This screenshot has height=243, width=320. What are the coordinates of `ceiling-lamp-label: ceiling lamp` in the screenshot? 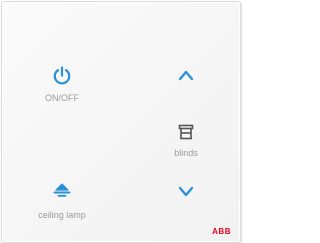 It's located at (62, 215).